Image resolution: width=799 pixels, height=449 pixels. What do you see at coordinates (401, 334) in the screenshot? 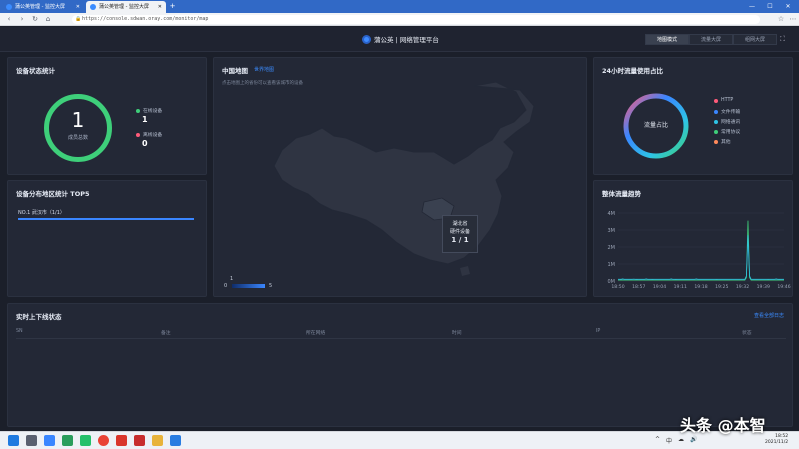
I see `table-header: SN 备注 所在网络 时间 IP 状态` at bounding box center [401, 334].